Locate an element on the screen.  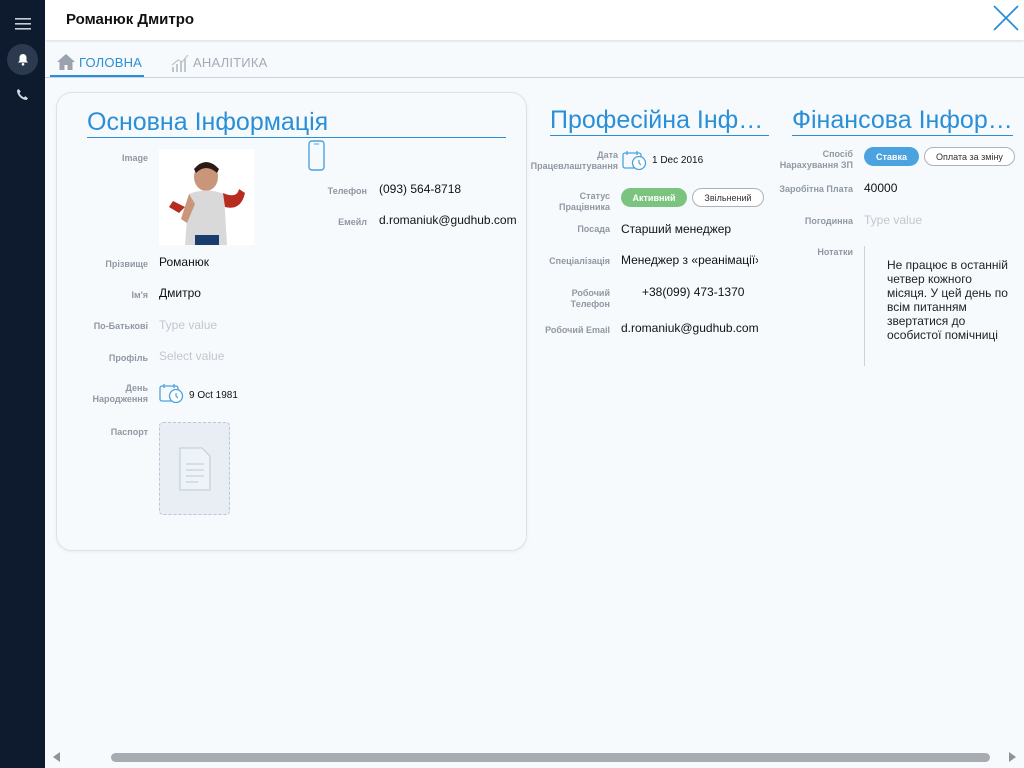
professional-info-title: Професійна Інформація is located at coordinates (659, 120).